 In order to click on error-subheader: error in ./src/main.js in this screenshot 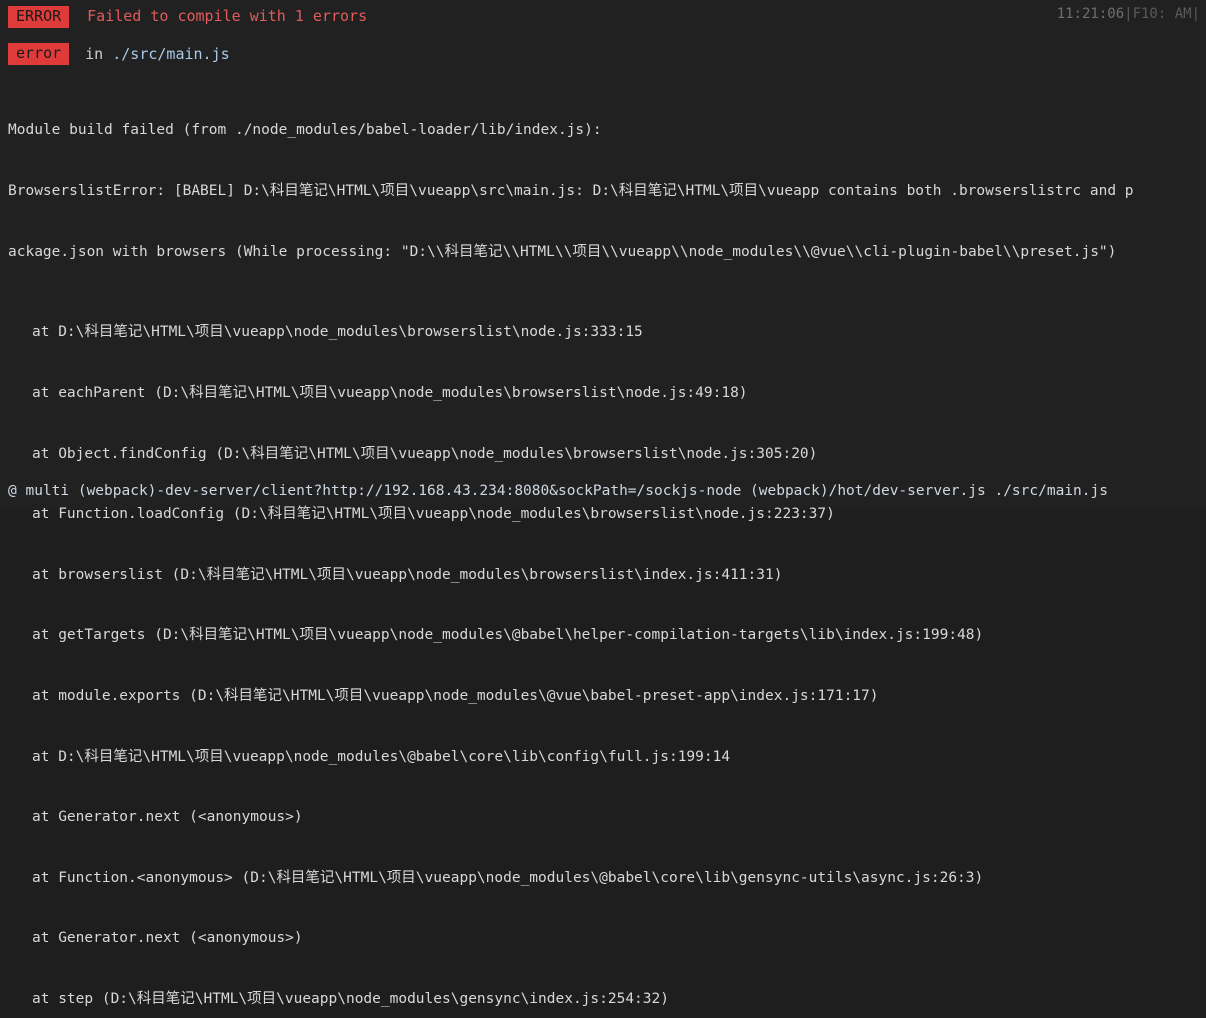, I will do `click(115, 54)`.